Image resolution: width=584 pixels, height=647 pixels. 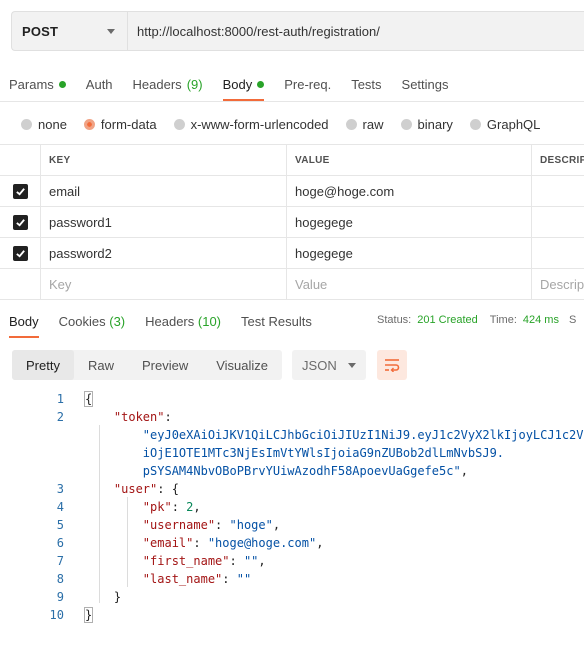 I want to click on table-row-new: Key Value Descripti, so click(x=292, y=284).